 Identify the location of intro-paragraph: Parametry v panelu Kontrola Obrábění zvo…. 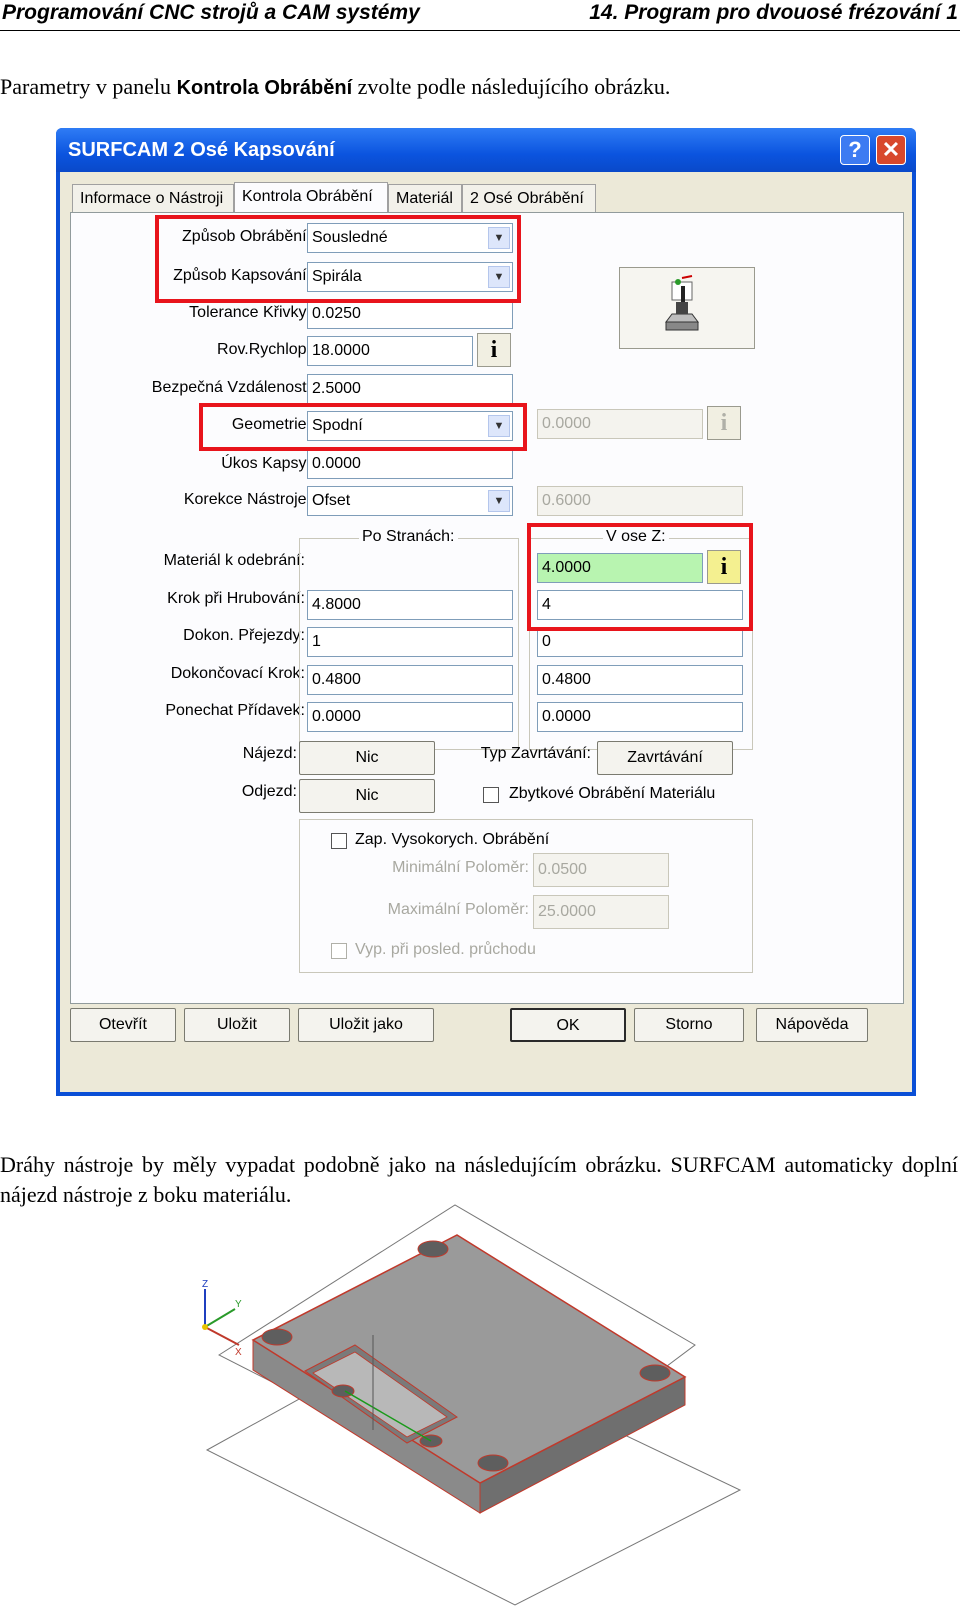
(335, 87).